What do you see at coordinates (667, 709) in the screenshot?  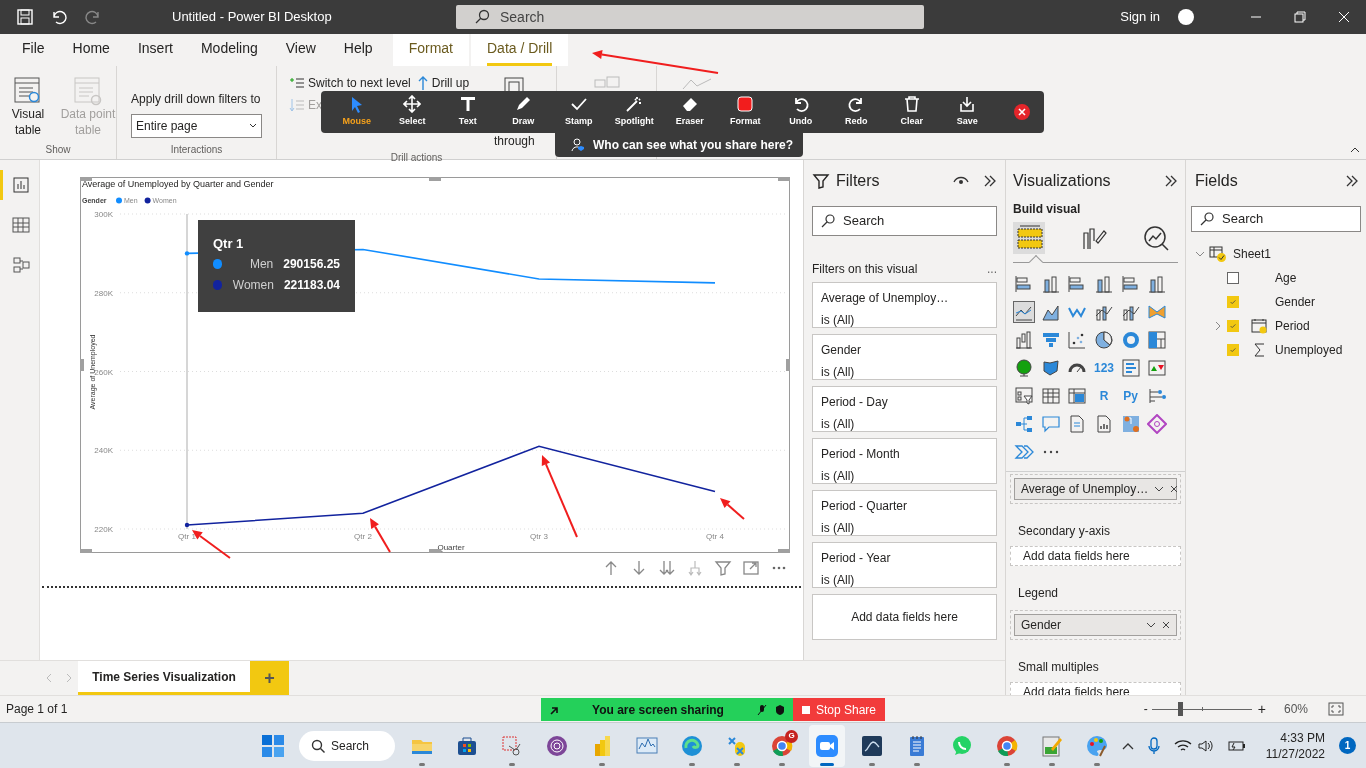 I see `screen-share-banner: You are screen sharing` at bounding box center [667, 709].